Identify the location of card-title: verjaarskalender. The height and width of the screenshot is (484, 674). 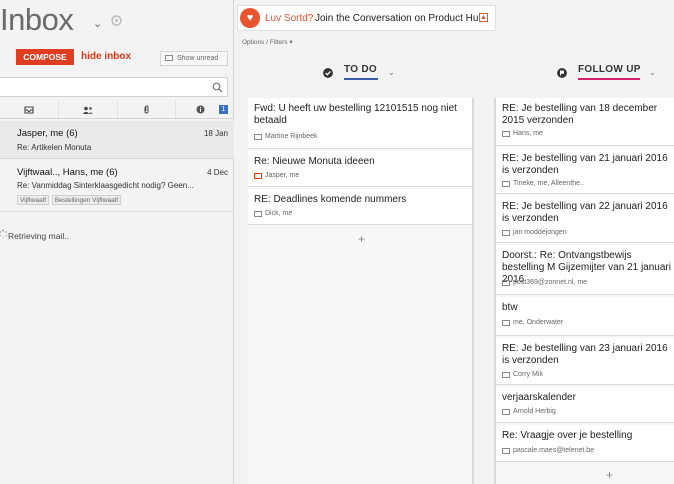
(539, 397).